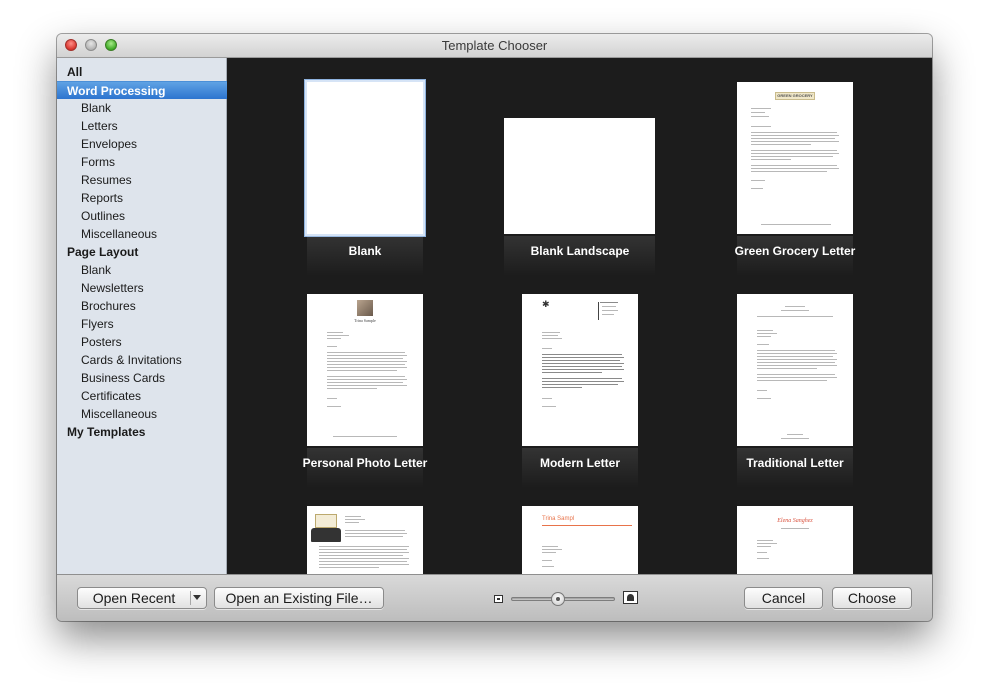 The width and height of the screenshot is (989, 700). Describe the element at coordinates (142, 108) in the screenshot. I see `sidebar-item-wp-blank: Blank` at that location.